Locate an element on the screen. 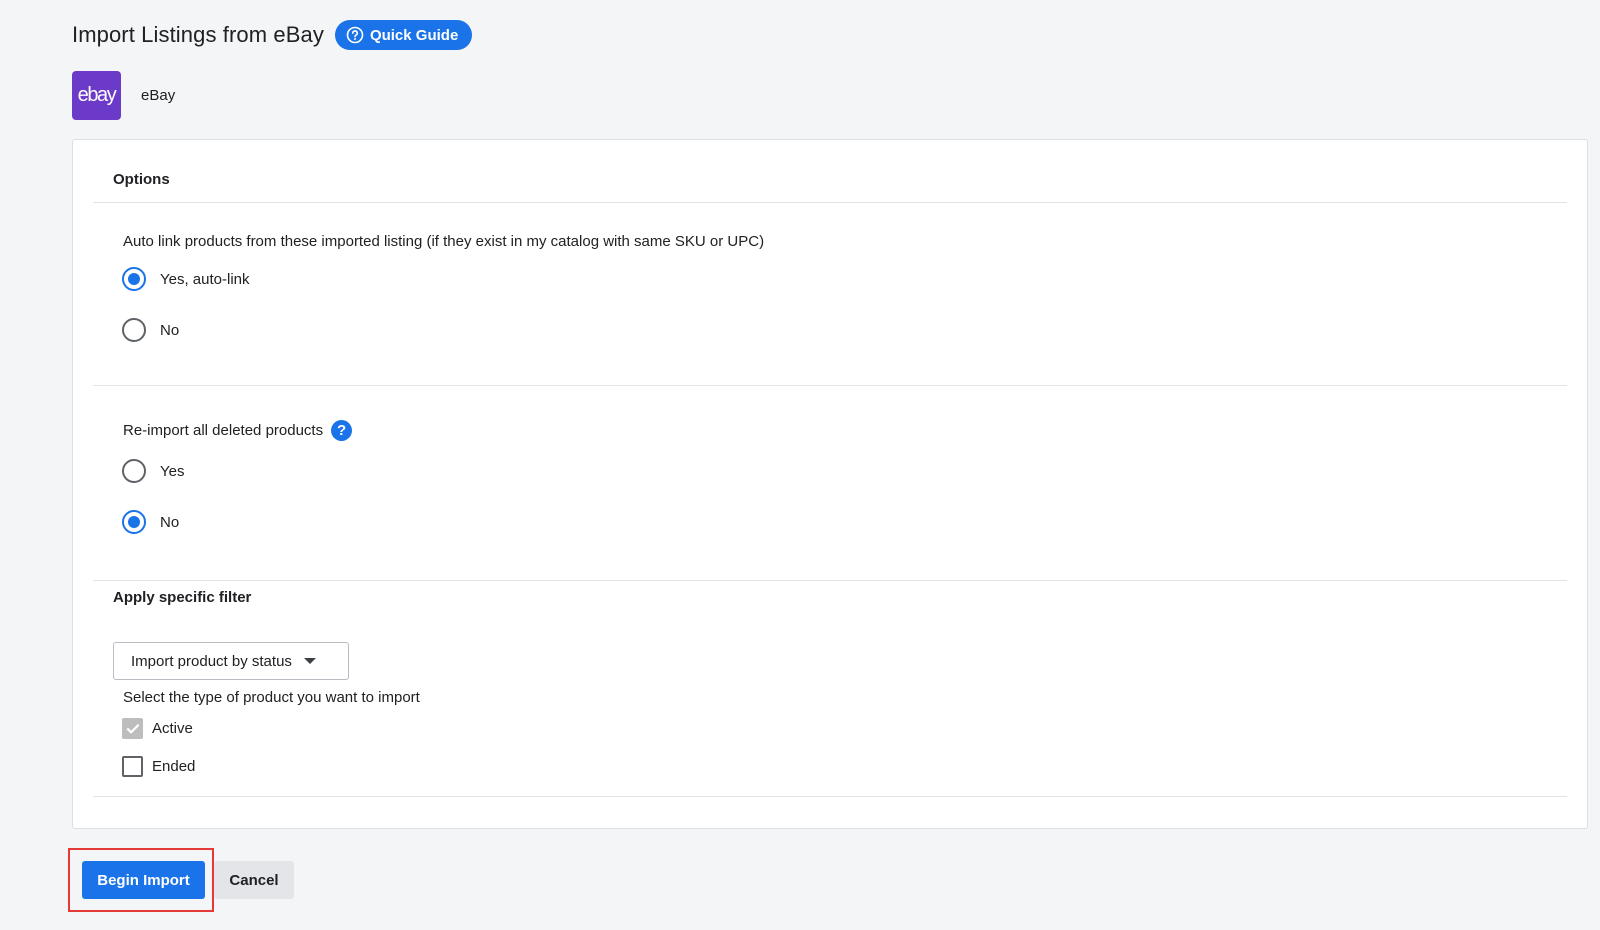 The width and height of the screenshot is (1600, 930). active-checkbox is located at coordinates (132, 728).